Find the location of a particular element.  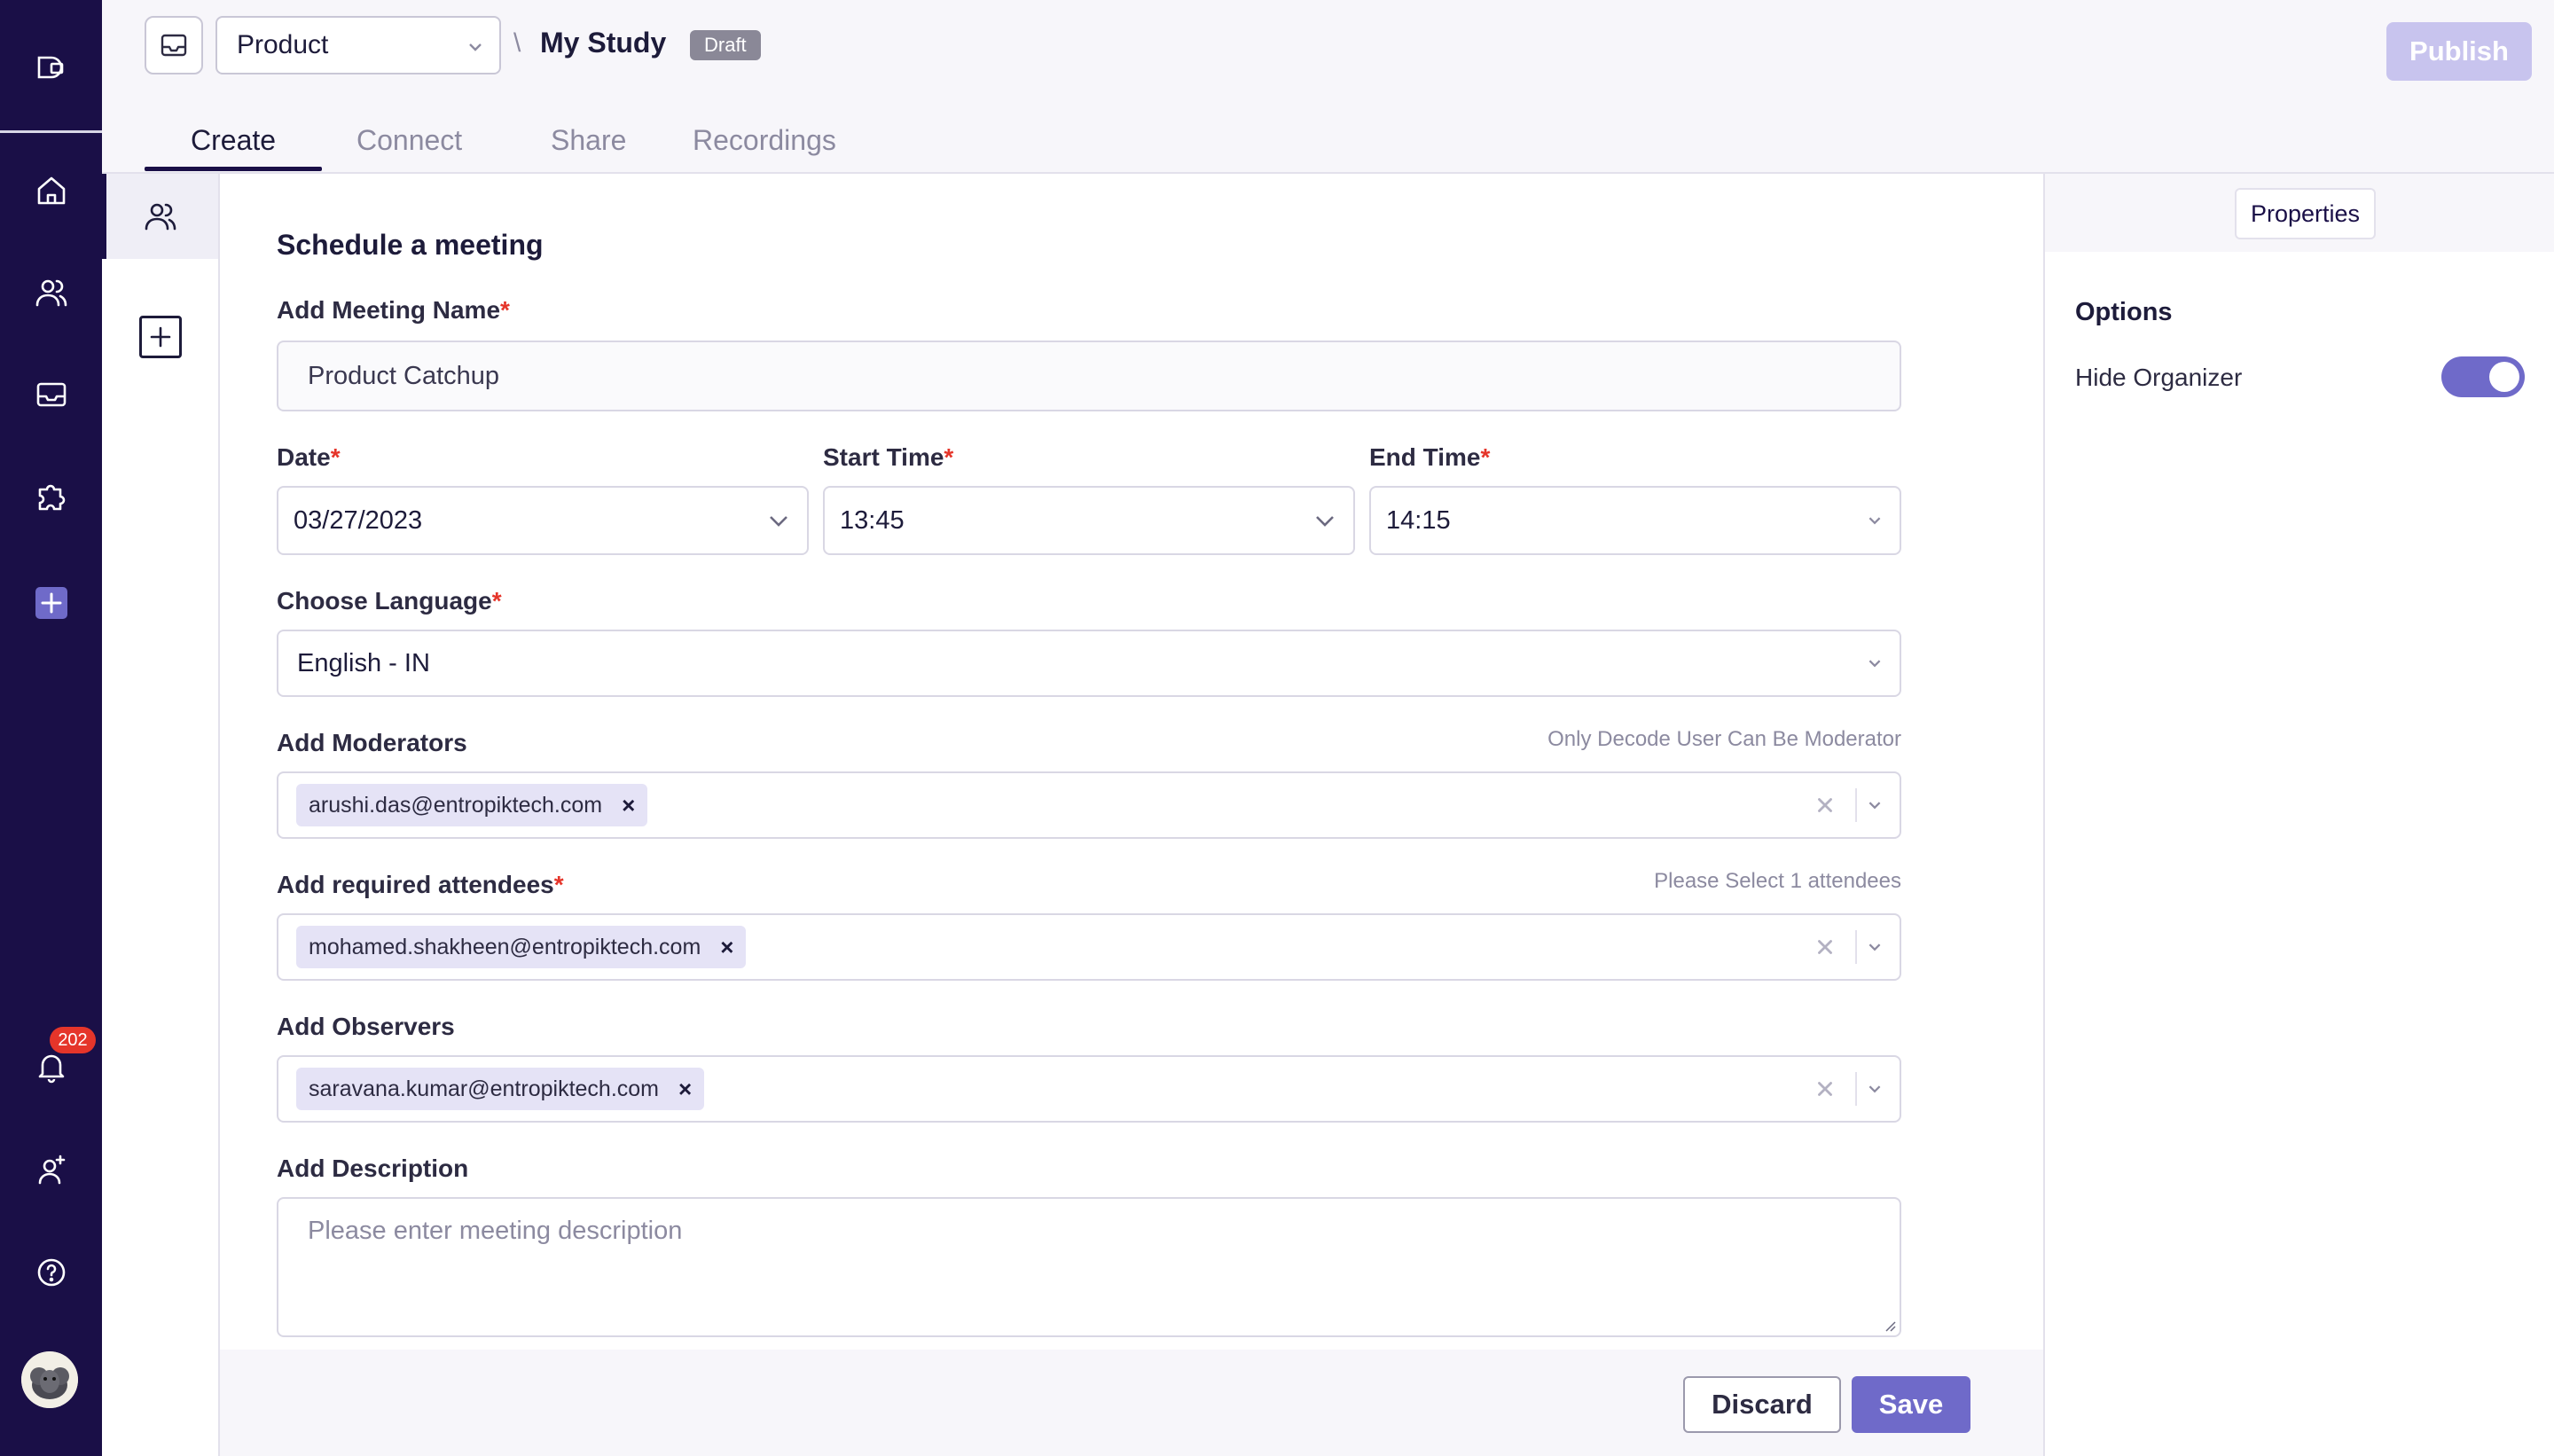

description-textarea: Please enter meeting description is located at coordinates (1089, 1267).